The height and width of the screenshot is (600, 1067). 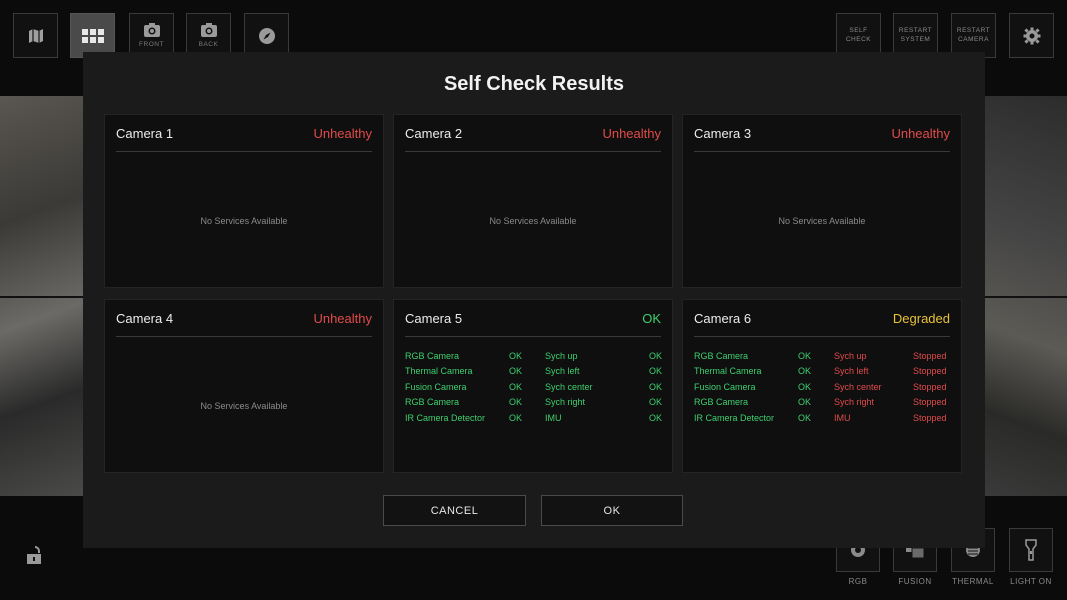 What do you see at coordinates (533, 318) in the screenshot?
I see `camera-card-header: Camera 5 OK` at bounding box center [533, 318].